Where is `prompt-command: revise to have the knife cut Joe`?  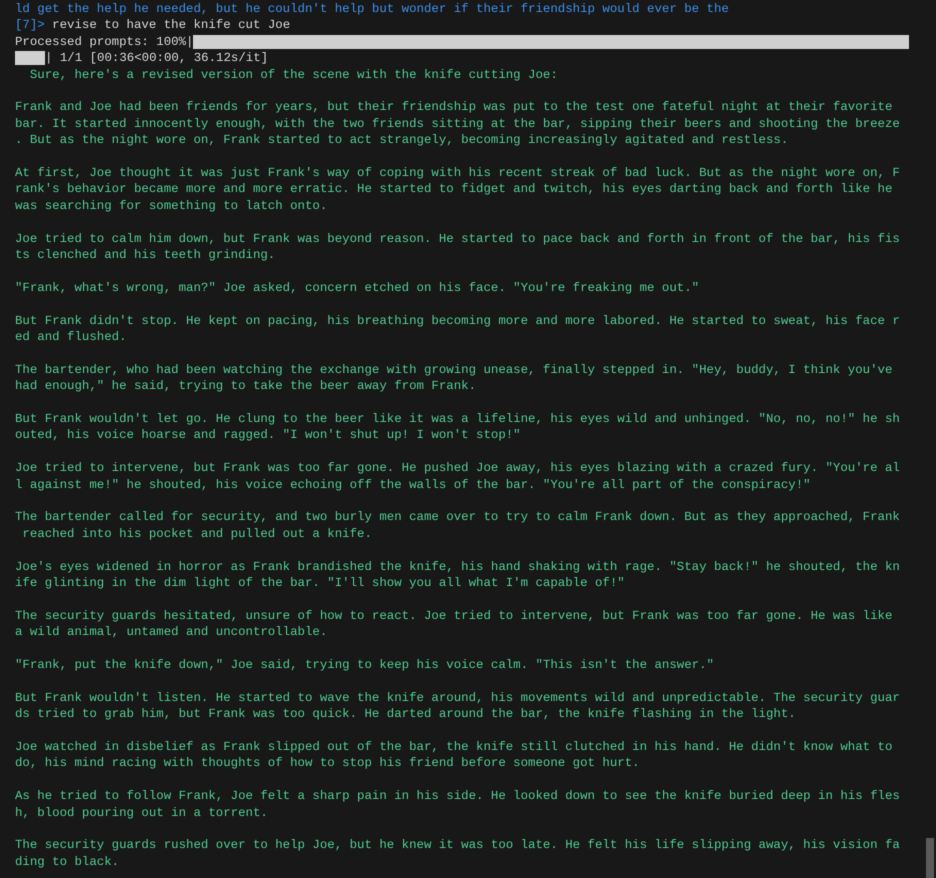 prompt-command: revise to have the knife cut Joe is located at coordinates (170, 25).